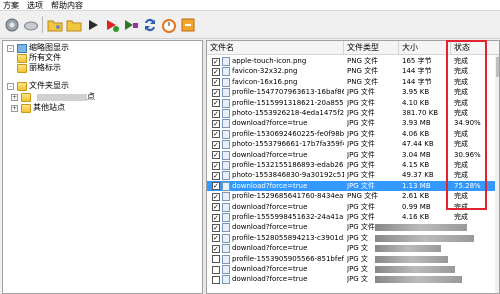 This screenshot has width=500, height=294. I want to click on cell-size: 4.06 KB, so click(416, 133).